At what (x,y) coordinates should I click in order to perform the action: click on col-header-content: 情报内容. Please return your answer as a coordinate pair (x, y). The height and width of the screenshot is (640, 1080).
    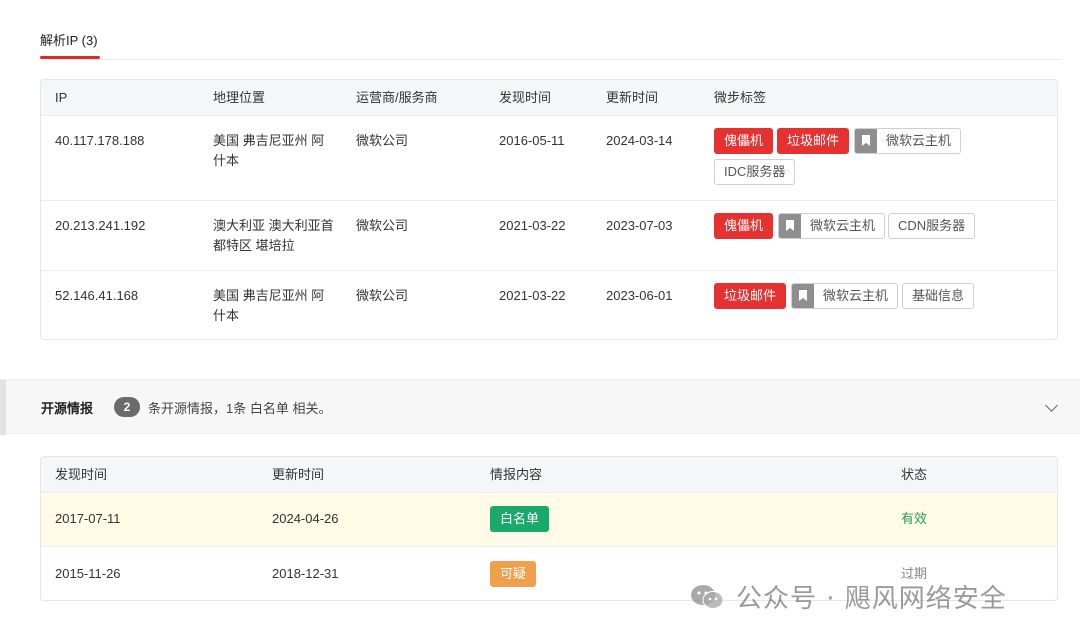
    Looking at the image, I should click on (516, 474).